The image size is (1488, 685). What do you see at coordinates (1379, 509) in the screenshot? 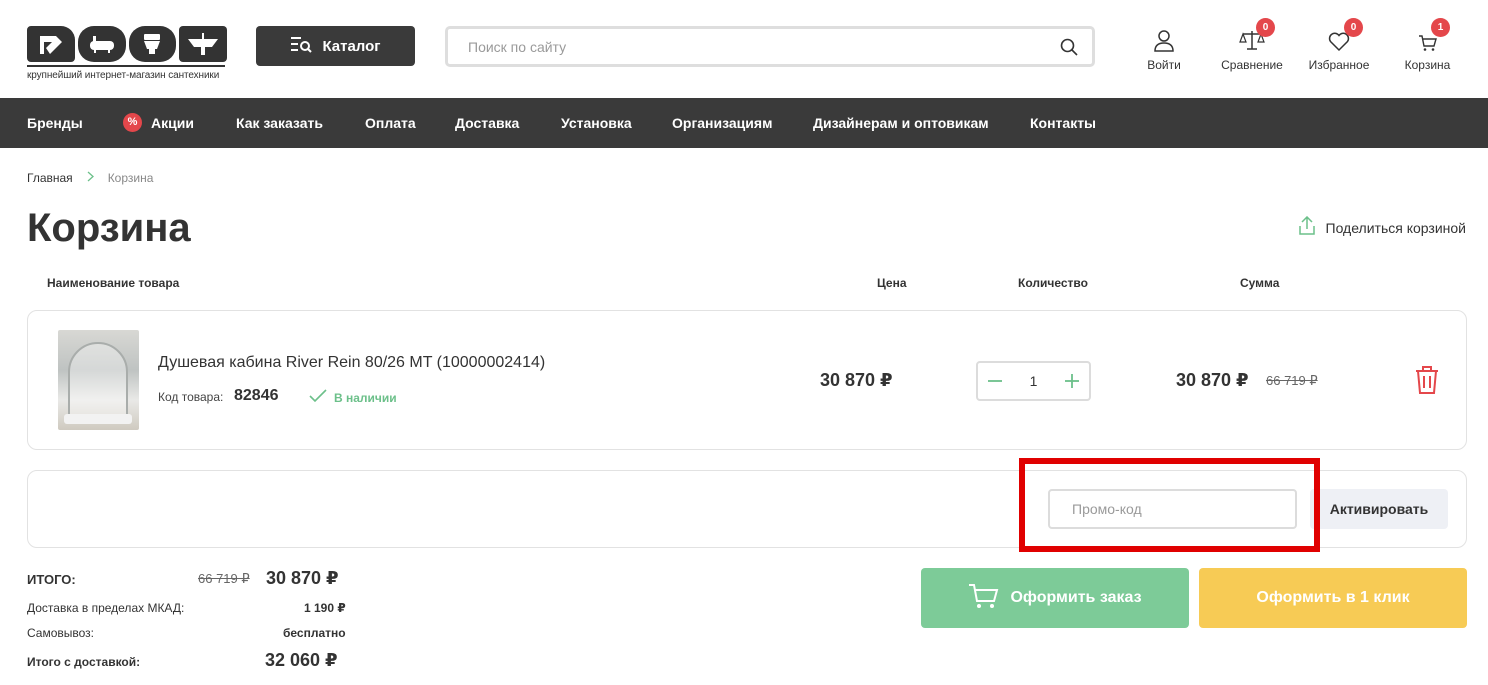
I see `activate-promo-button: Активировать` at bounding box center [1379, 509].